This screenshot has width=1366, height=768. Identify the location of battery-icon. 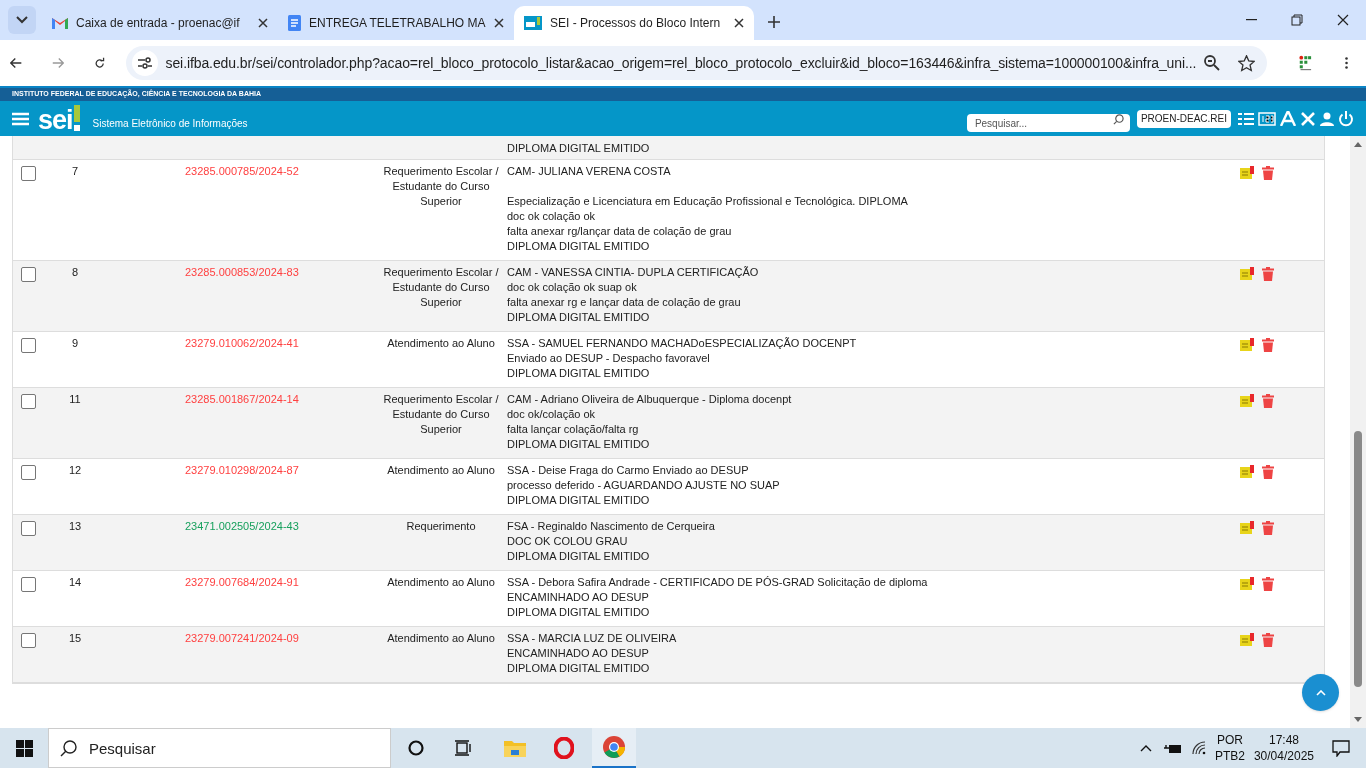
(1172, 748).